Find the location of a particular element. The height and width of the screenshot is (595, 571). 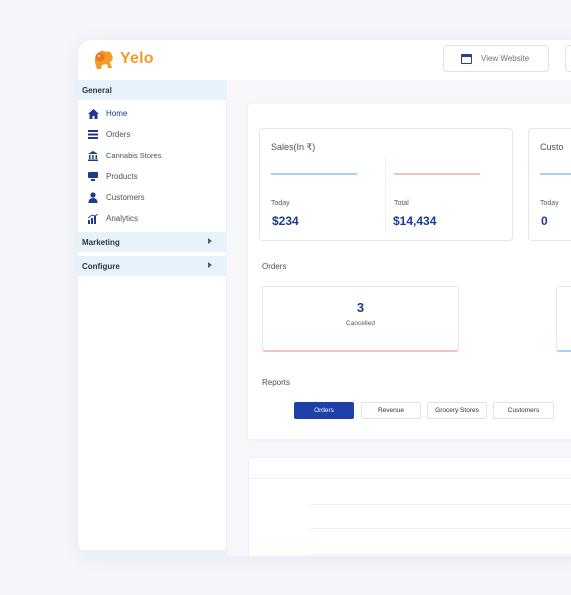

top-bar: Yelo View Website is located at coordinates (324, 60).